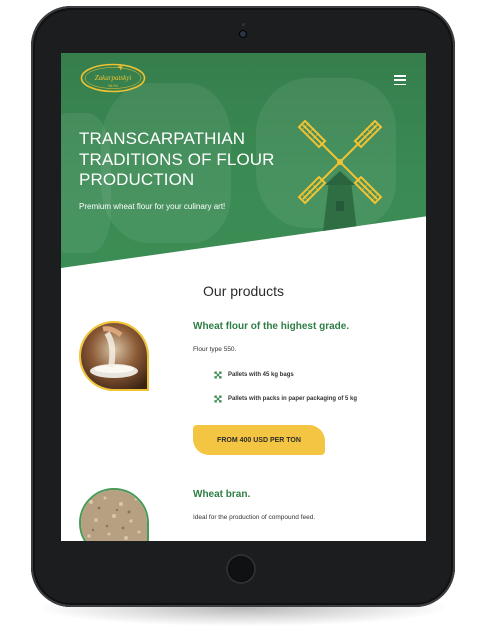  Describe the element at coordinates (340, 175) in the screenshot. I see `windmill-icon` at that location.